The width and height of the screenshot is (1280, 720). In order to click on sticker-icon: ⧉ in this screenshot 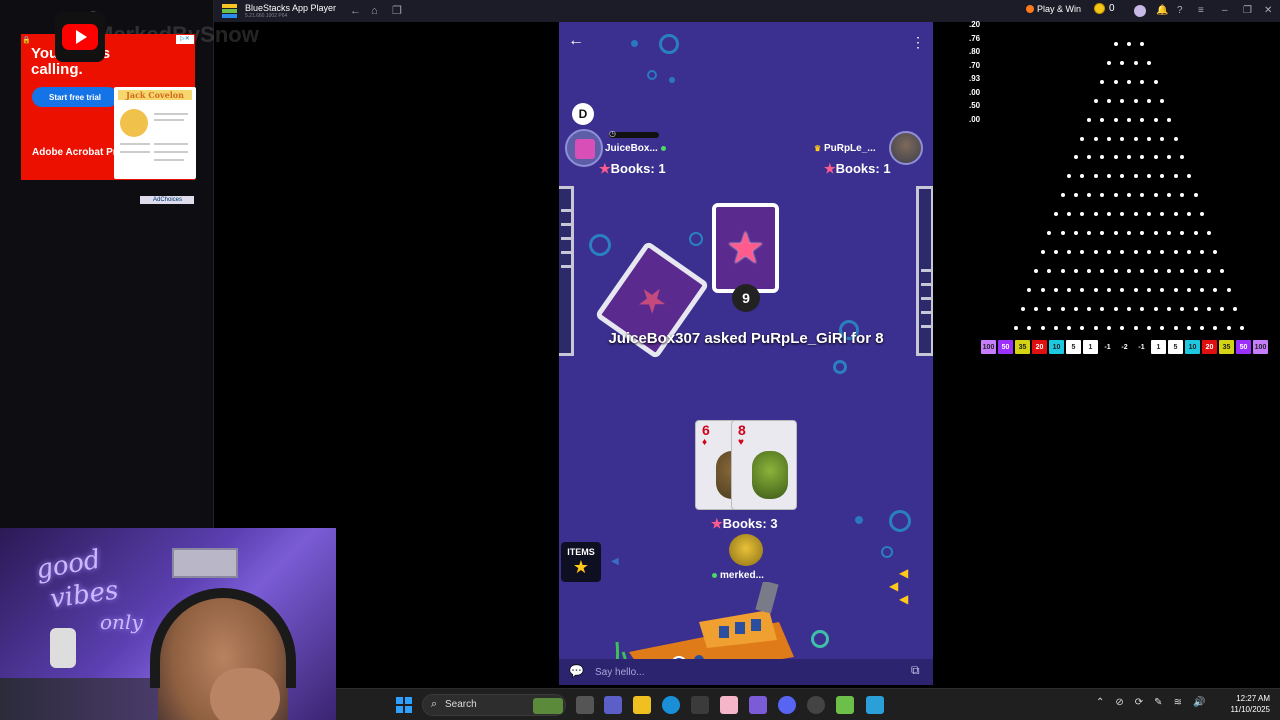, I will do `click(915, 670)`.